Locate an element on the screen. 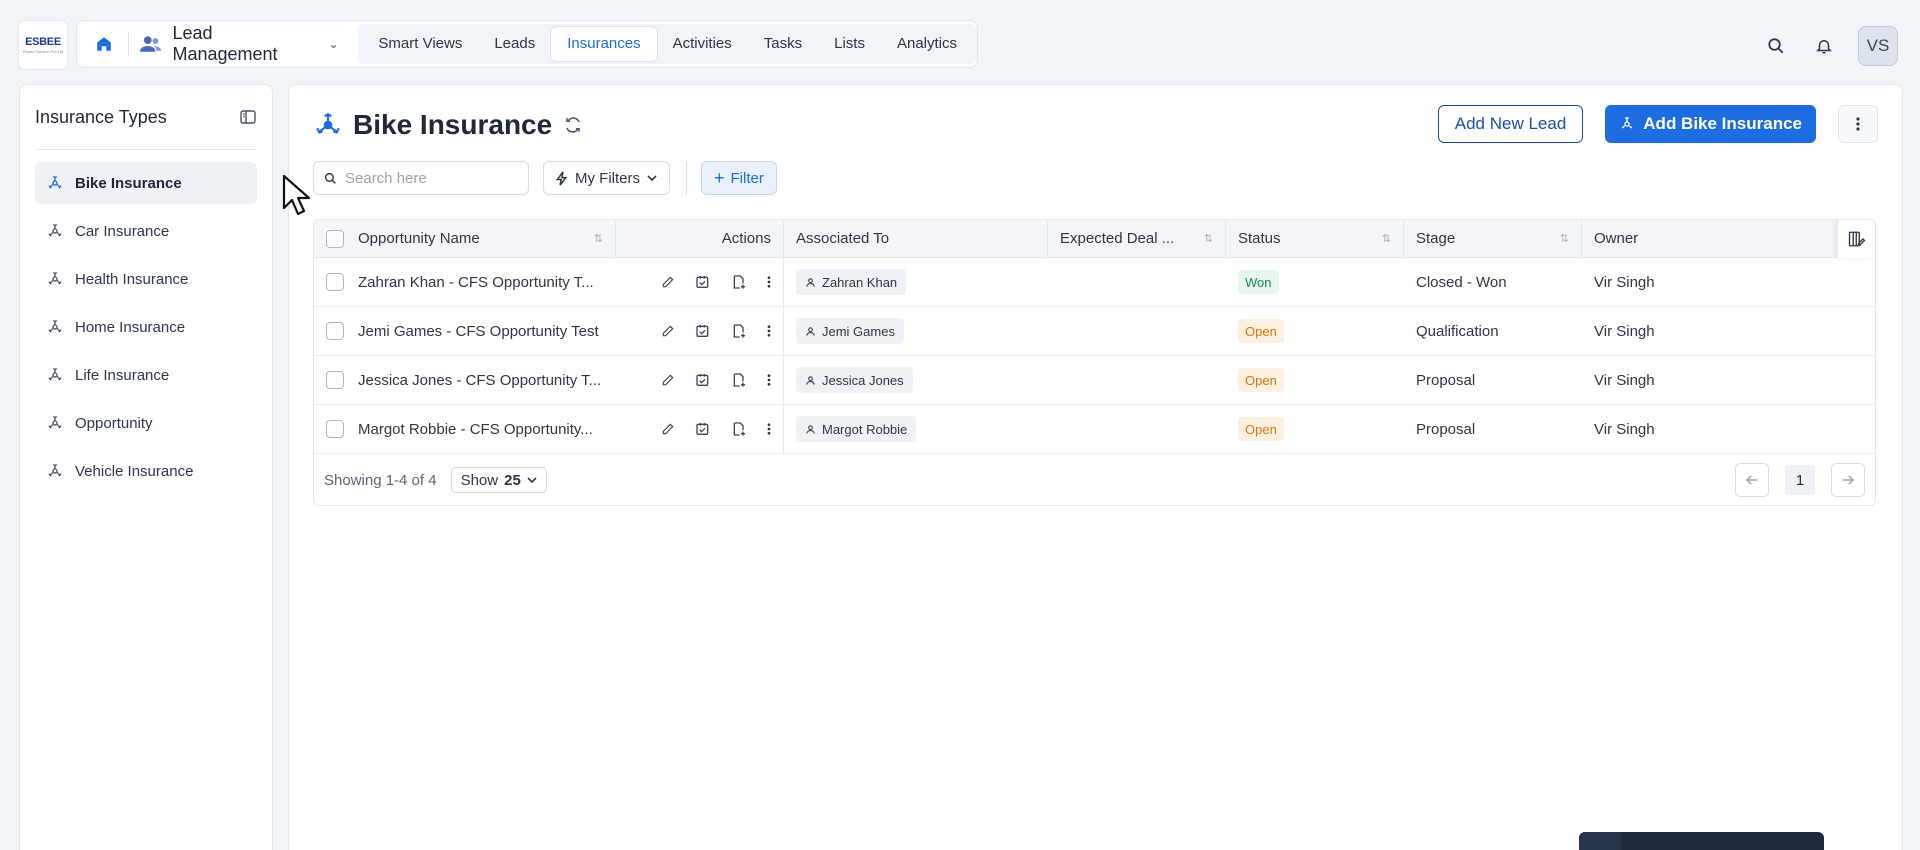  select-all-checkbox is located at coordinates (335, 238).